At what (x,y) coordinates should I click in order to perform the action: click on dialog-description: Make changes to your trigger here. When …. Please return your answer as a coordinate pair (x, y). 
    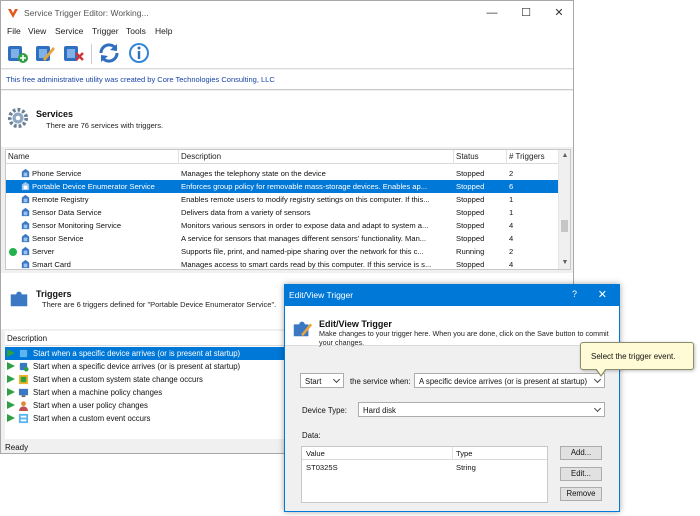
    Looking at the image, I should click on (464, 338).